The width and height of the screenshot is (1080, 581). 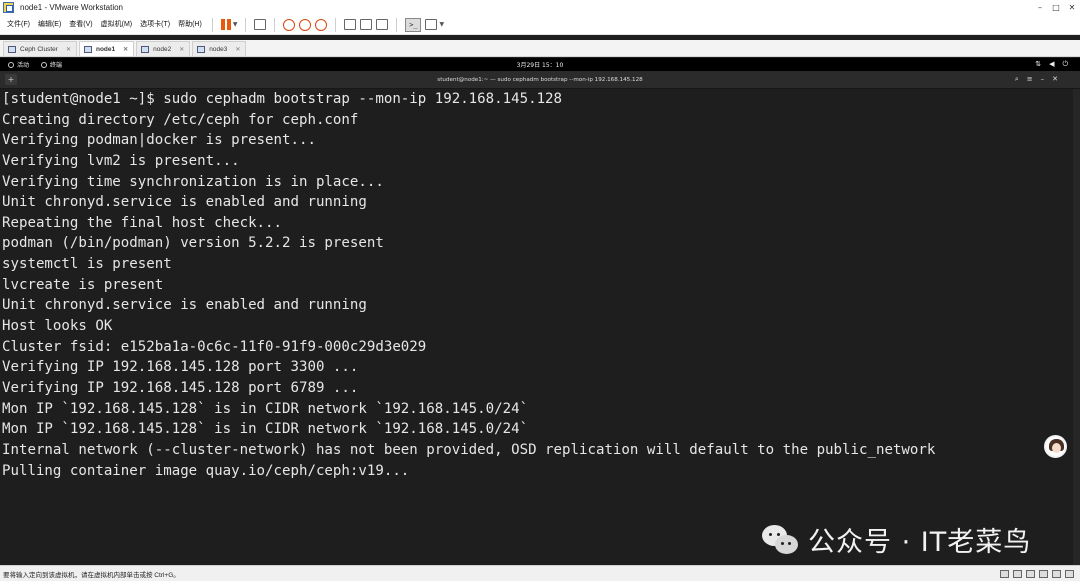 I want to click on maximize-button: □, so click(x=1056, y=7).